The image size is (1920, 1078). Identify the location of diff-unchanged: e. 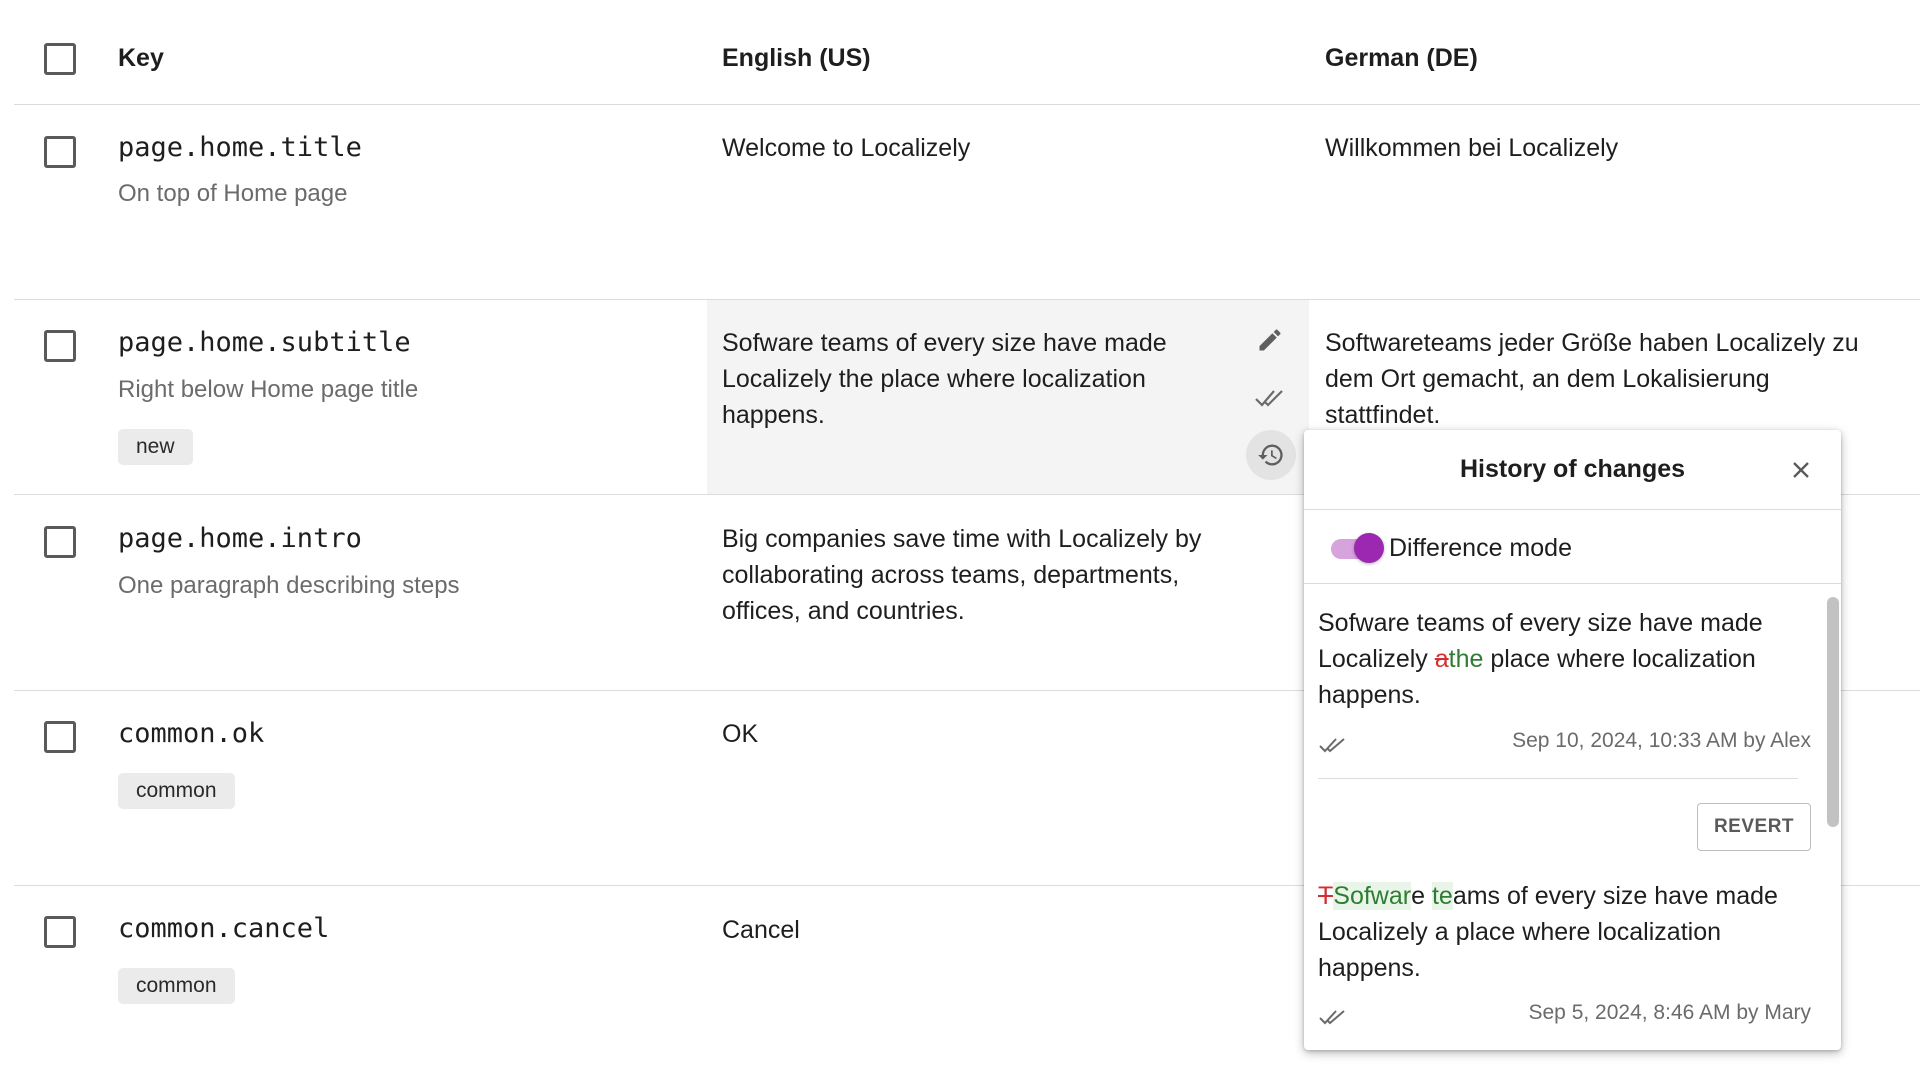
(1421, 896).